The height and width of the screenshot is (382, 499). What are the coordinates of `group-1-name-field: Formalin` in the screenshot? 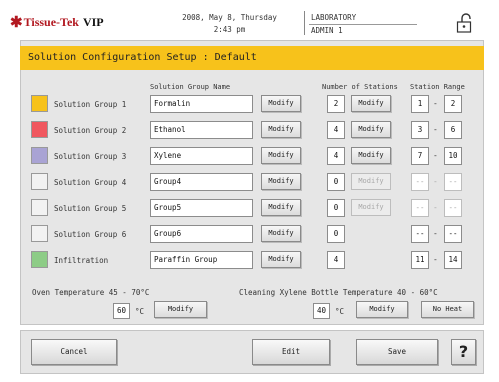 It's located at (201, 104).